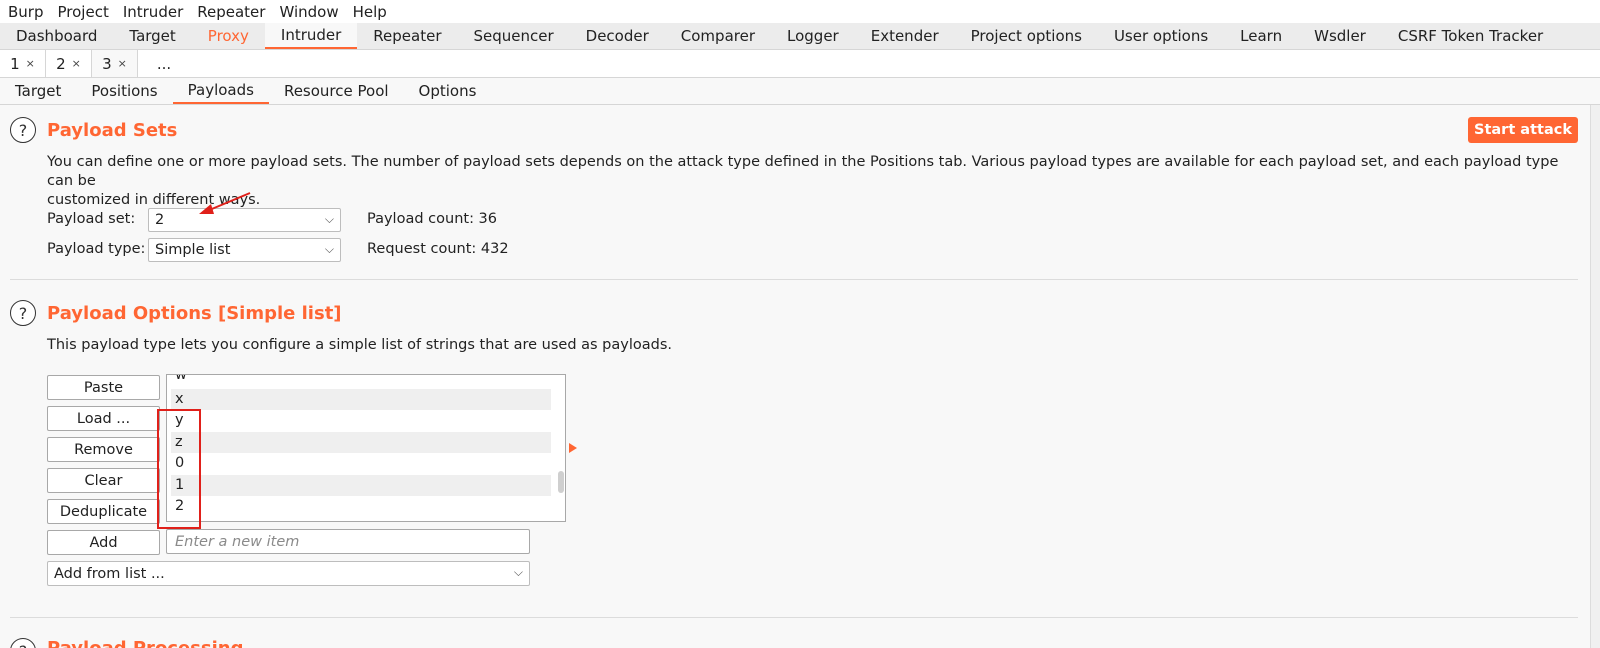 This screenshot has height=648, width=1600. Describe the element at coordinates (561, 482) in the screenshot. I see `list-scrollbar-thumb` at that location.